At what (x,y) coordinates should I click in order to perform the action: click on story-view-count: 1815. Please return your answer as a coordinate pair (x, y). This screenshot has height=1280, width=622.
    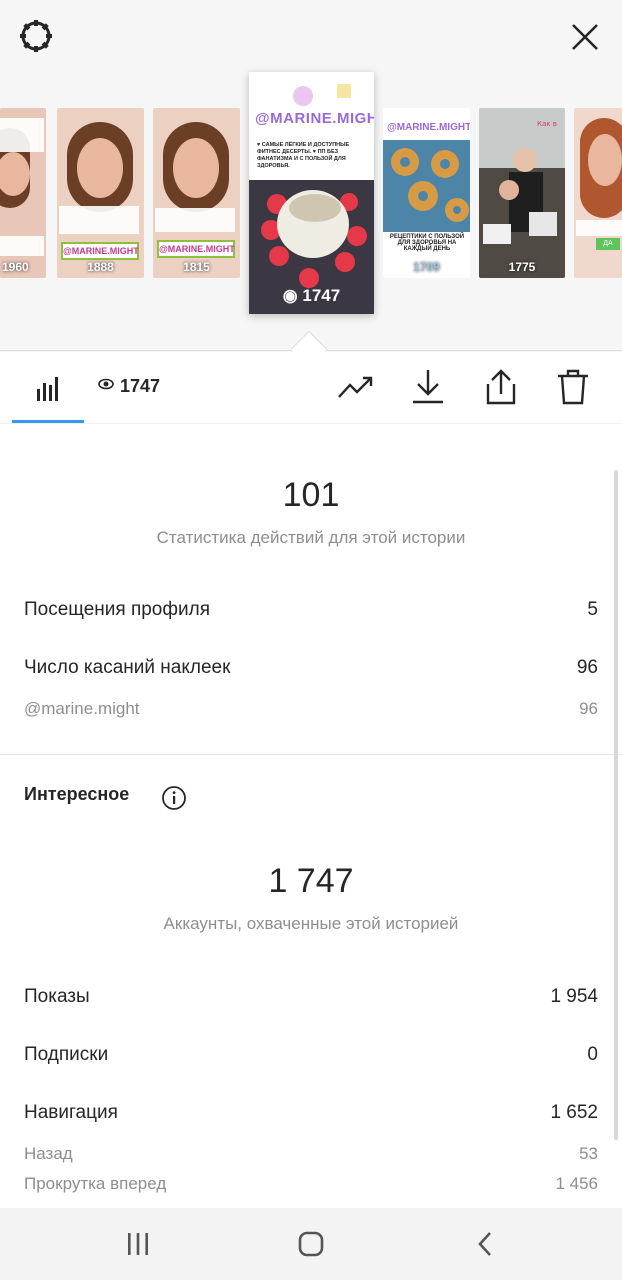
    Looking at the image, I should click on (196, 267).